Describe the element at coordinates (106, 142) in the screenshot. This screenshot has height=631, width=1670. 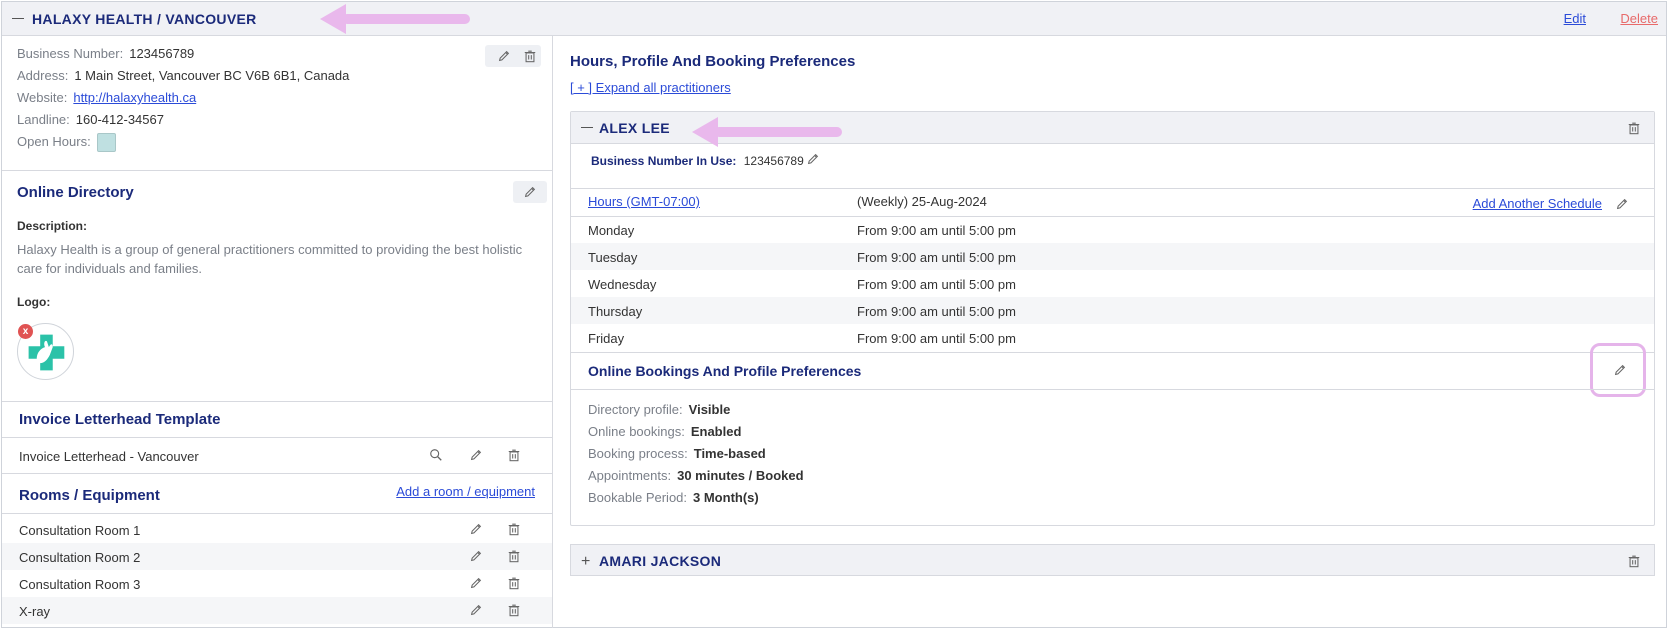
I see `open-hours-swatch` at that location.